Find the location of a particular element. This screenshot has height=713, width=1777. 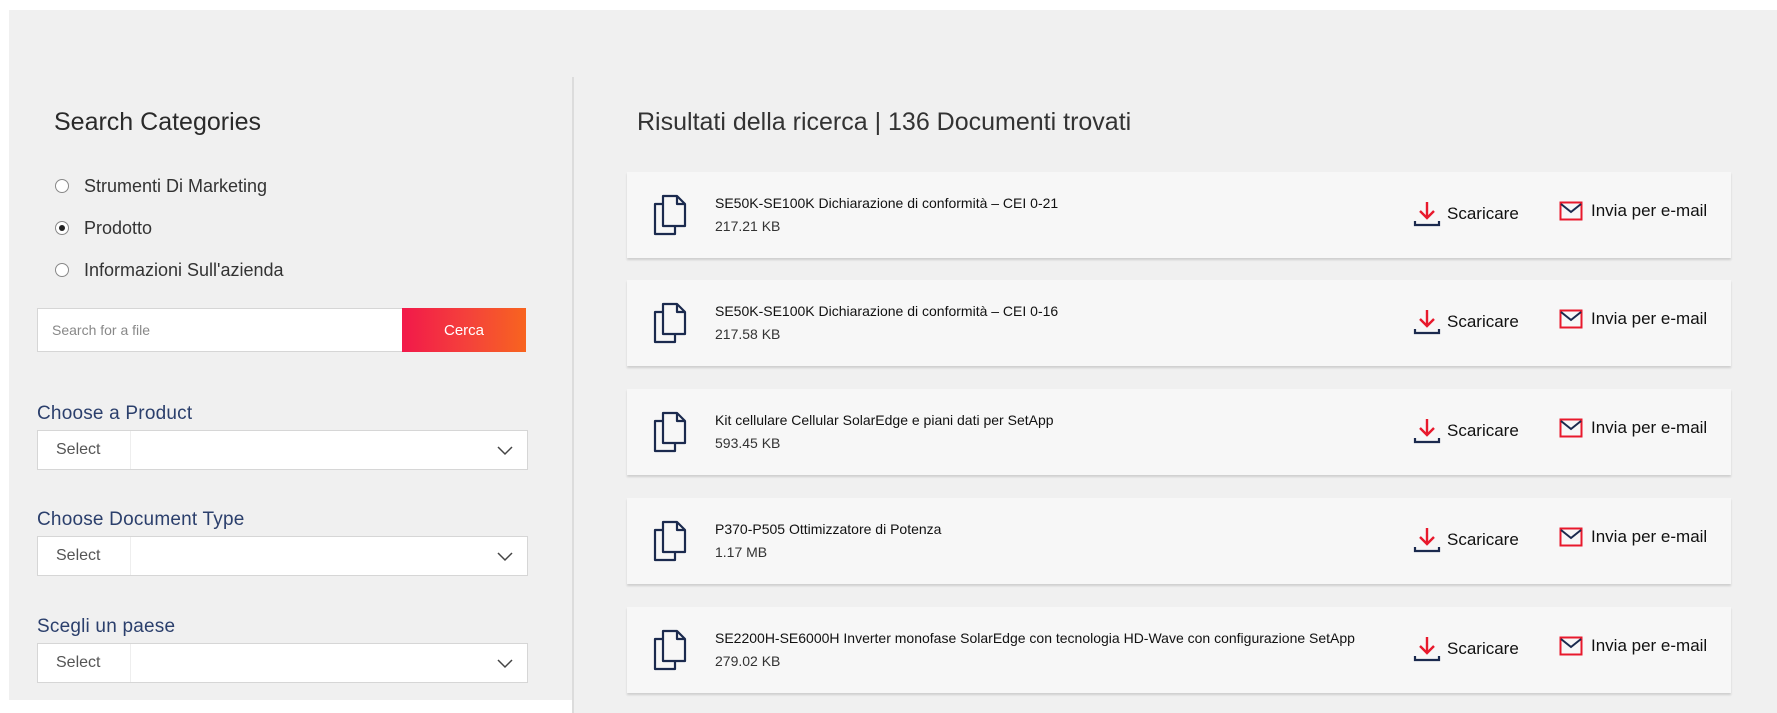

document-size: 217.21 KB is located at coordinates (748, 226).